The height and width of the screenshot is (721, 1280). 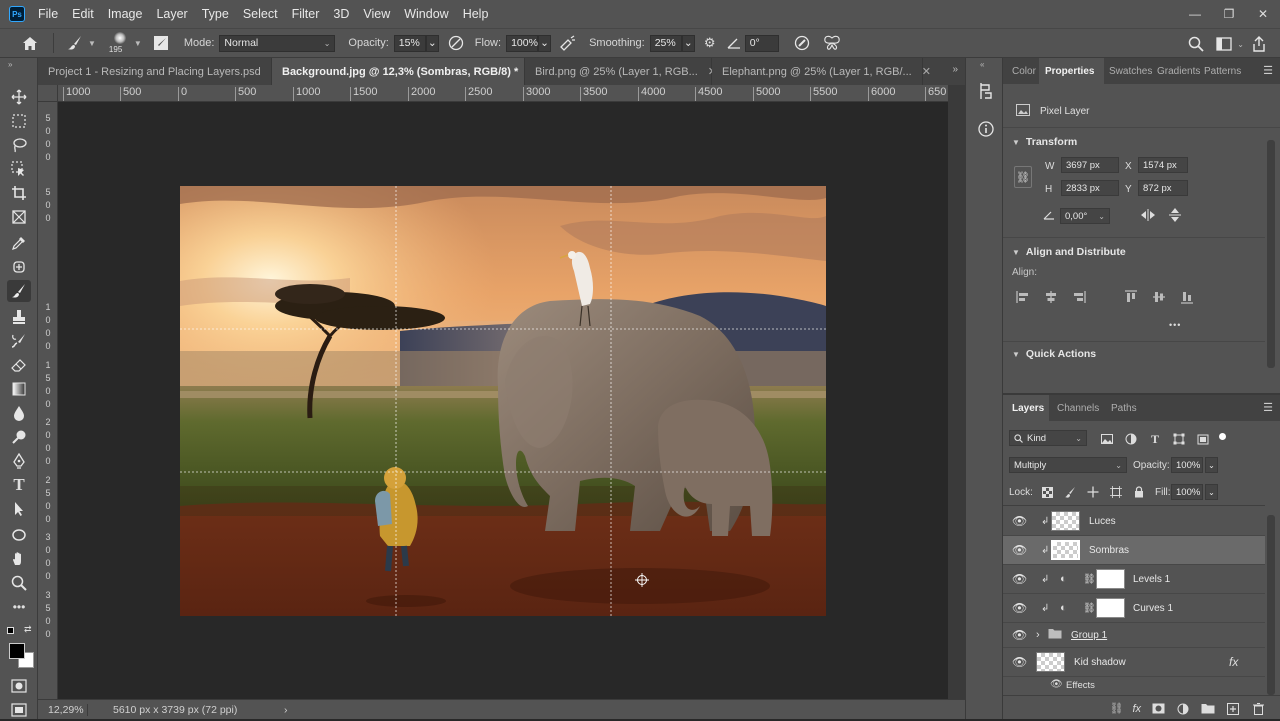 I want to click on workspace-icon, so click(x=1224, y=44).